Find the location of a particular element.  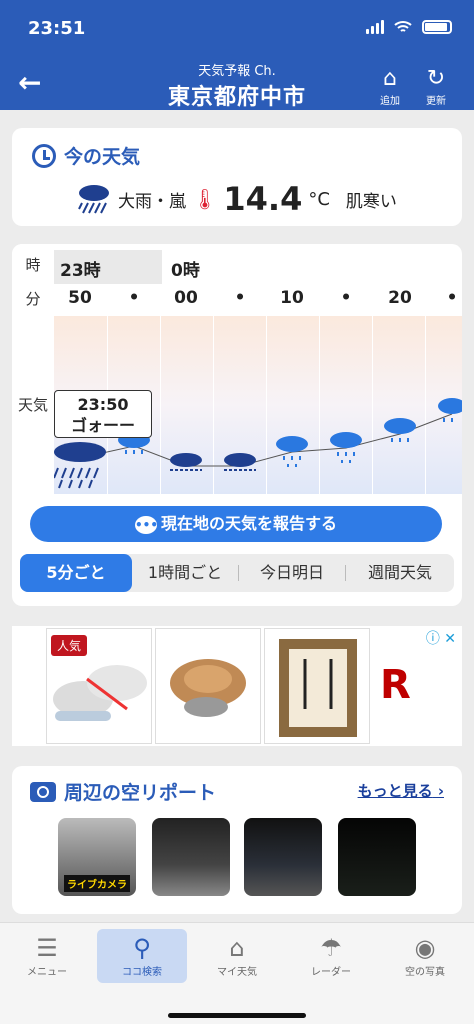

ad-banner: 人気 ⓘ ✕ R is located at coordinates (237, 686).